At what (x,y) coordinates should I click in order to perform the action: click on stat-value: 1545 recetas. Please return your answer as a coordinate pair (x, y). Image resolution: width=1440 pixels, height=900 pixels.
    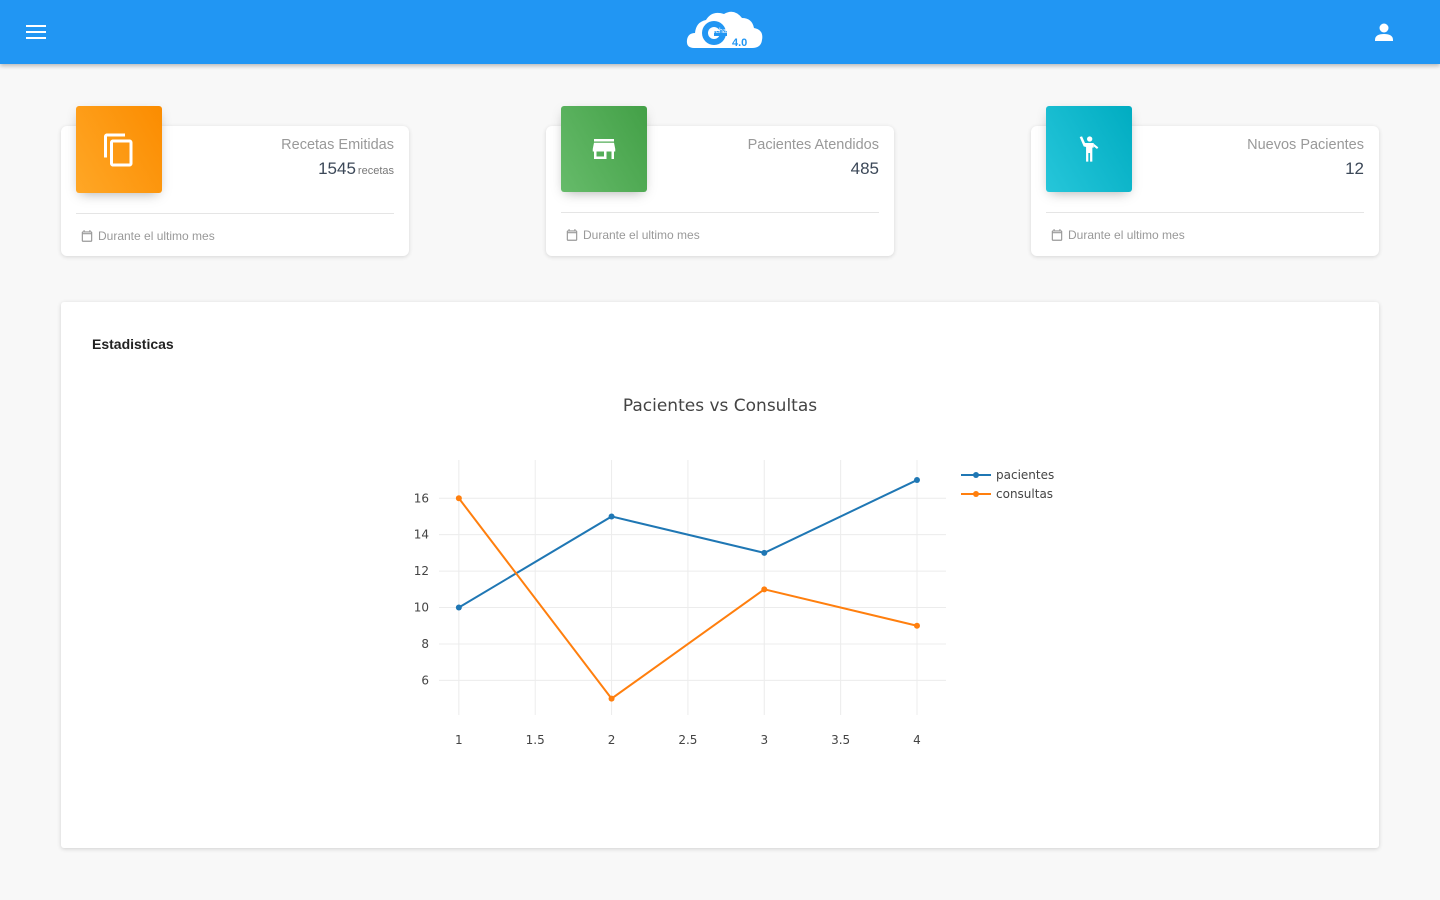
    Looking at the image, I should click on (356, 169).